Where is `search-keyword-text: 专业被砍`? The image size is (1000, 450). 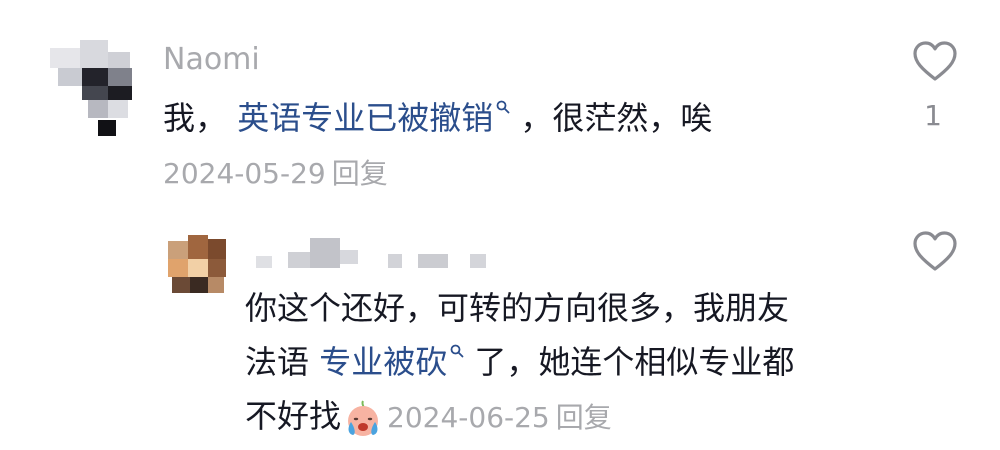 search-keyword-text: 专业被砍 is located at coordinates (383, 362).